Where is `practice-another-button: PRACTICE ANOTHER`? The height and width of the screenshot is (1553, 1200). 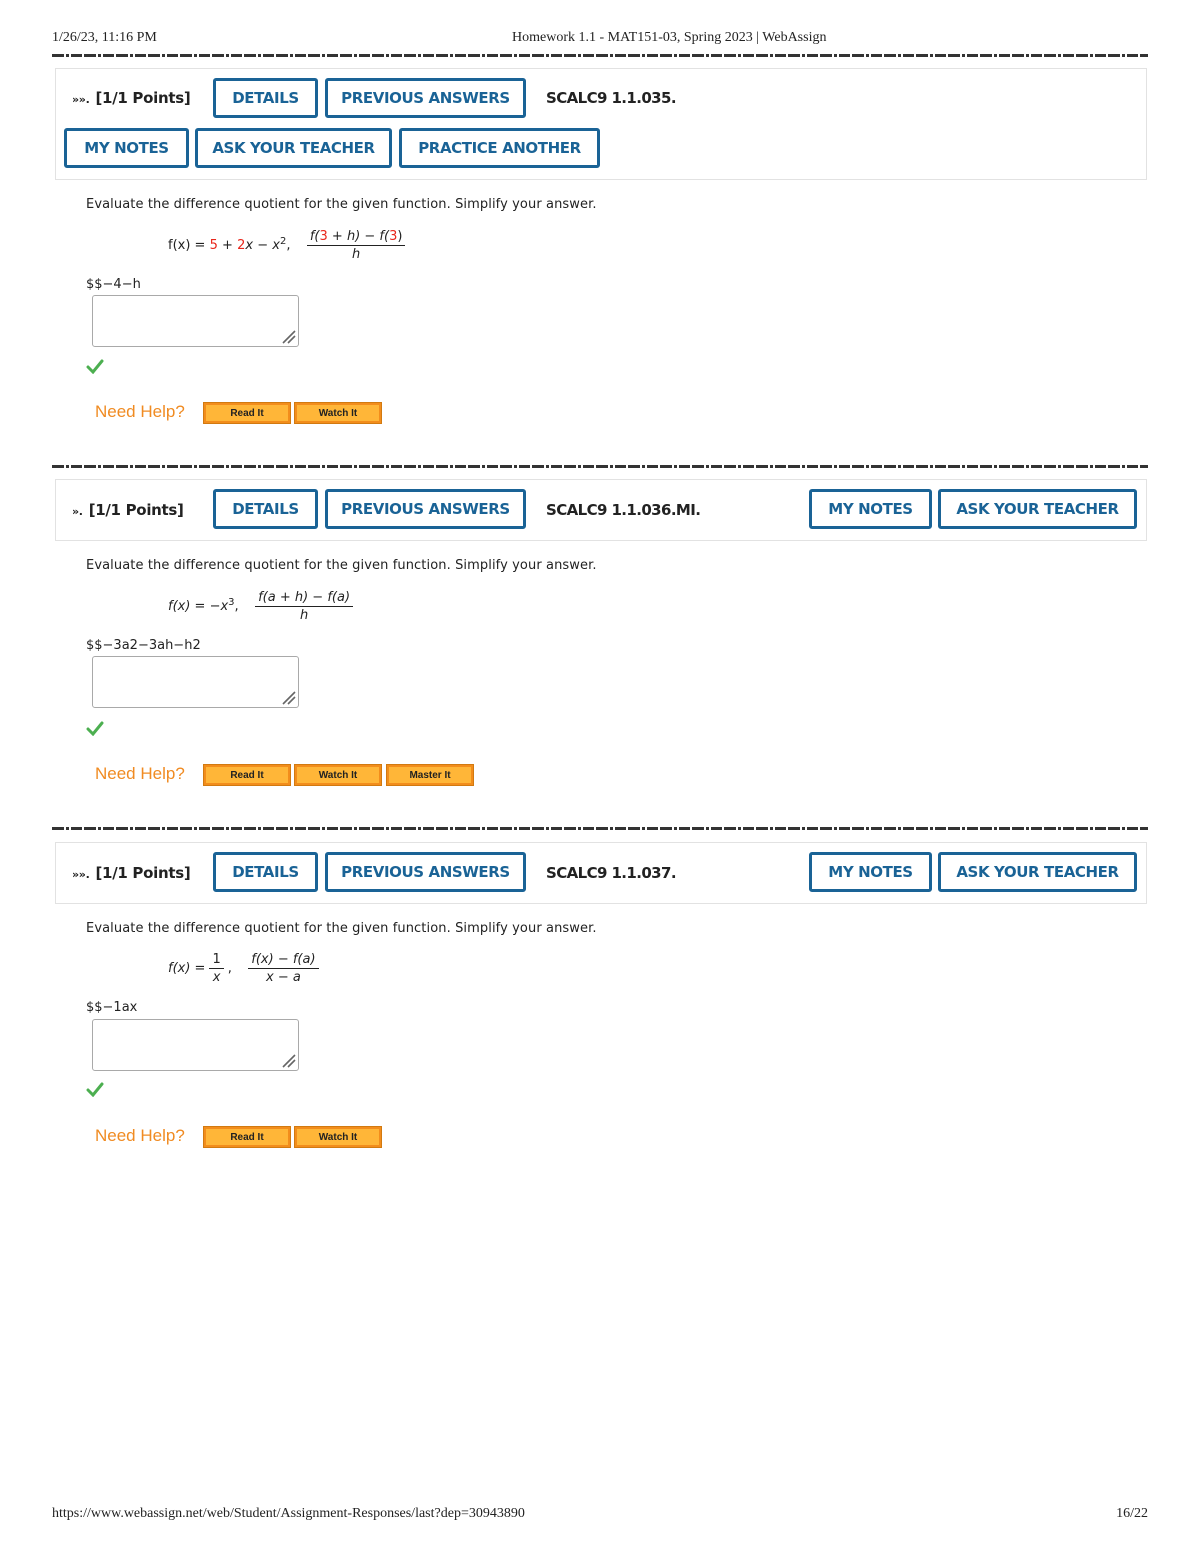
practice-another-button: PRACTICE ANOTHER is located at coordinates (499, 148).